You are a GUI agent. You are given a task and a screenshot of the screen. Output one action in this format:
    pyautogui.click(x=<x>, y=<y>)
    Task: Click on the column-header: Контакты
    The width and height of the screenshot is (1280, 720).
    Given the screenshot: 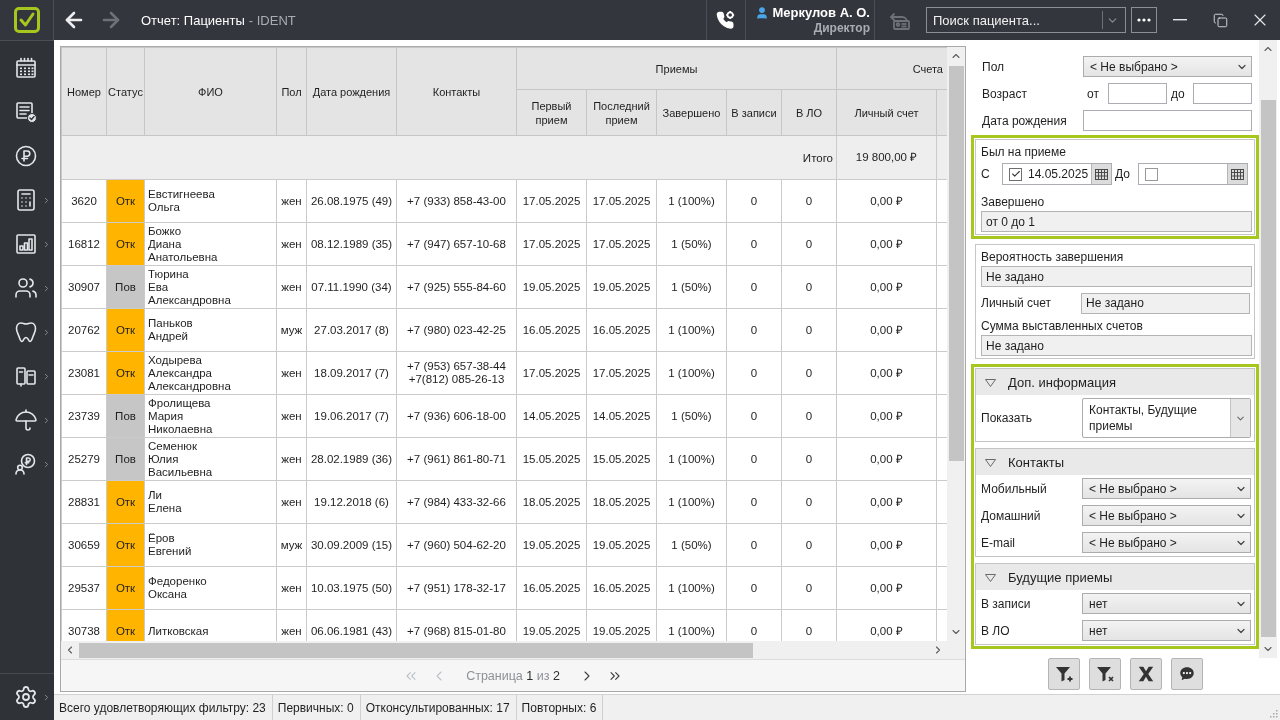 What is the action you would take?
    pyautogui.click(x=456, y=91)
    